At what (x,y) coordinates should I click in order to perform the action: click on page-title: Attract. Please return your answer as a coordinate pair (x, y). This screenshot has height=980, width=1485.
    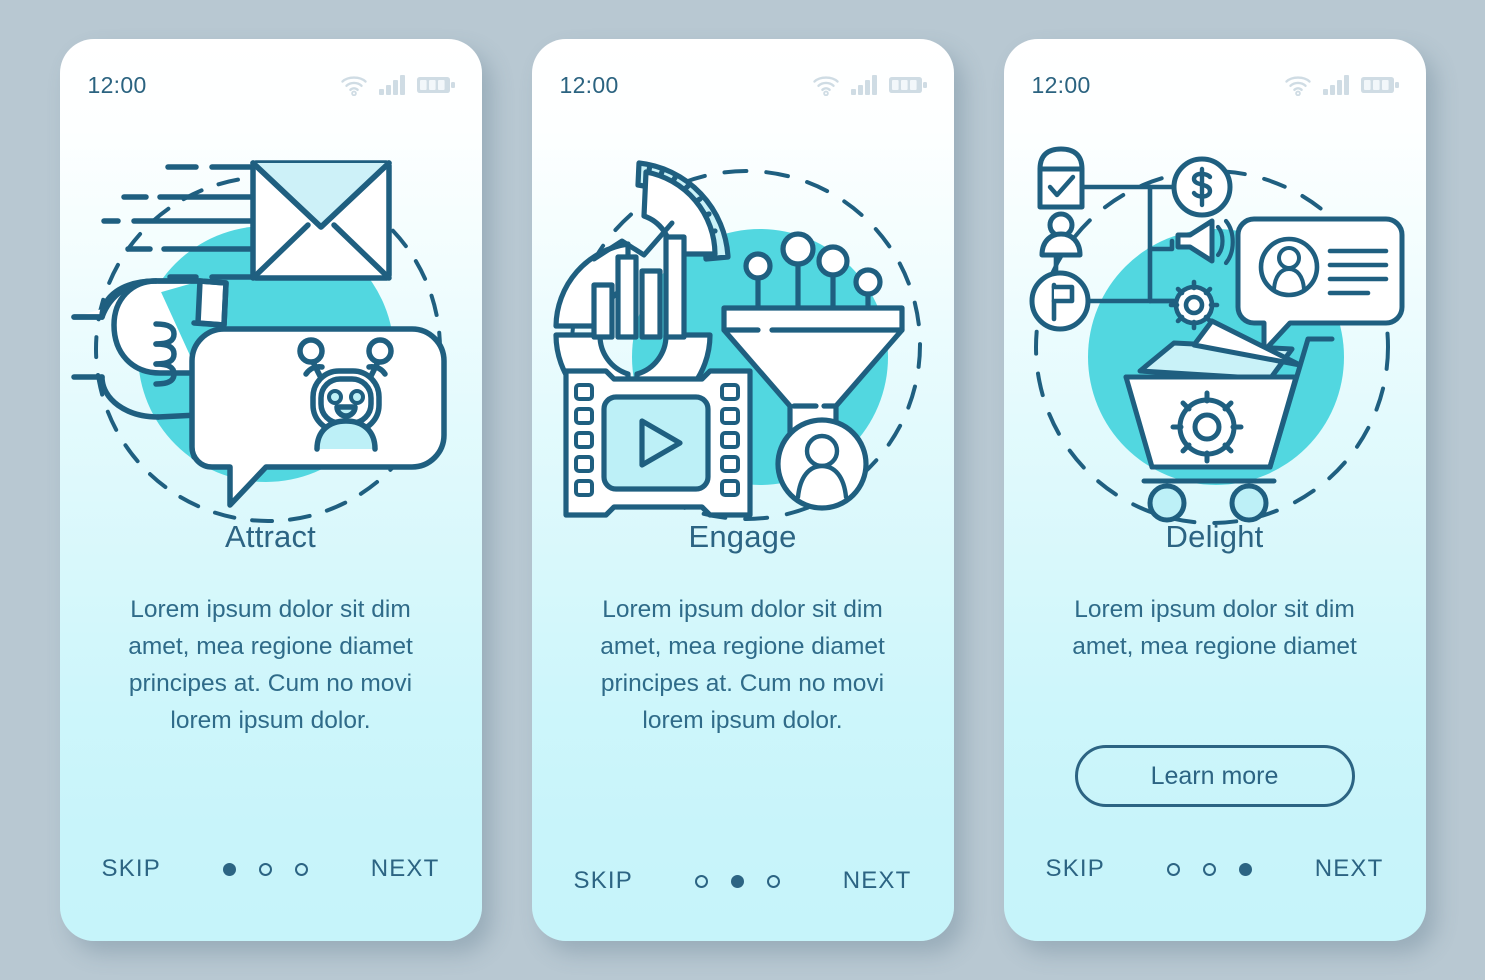
    Looking at the image, I should click on (270, 536).